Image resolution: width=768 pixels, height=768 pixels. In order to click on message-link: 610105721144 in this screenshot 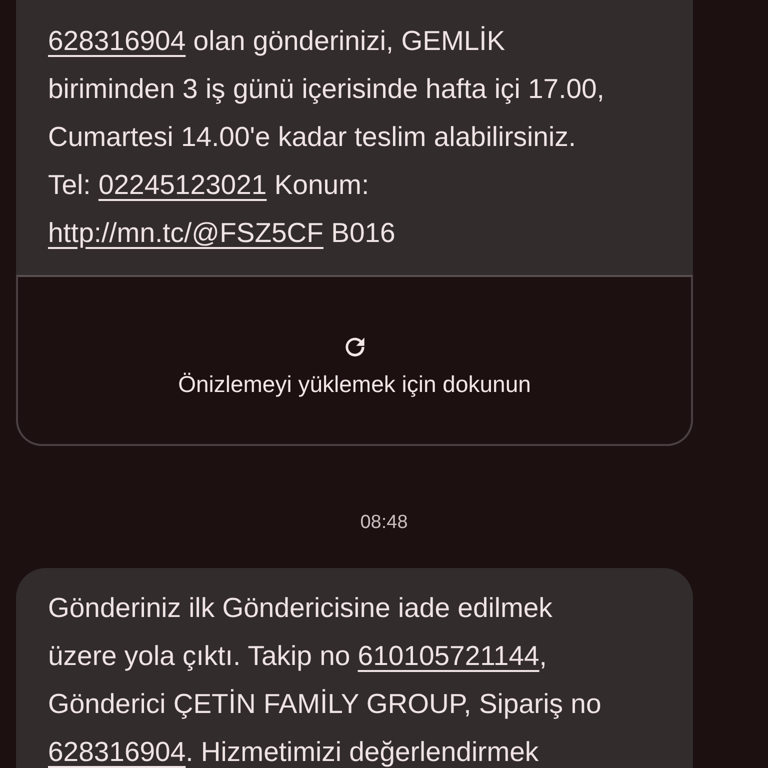, I will do `click(449, 655)`.